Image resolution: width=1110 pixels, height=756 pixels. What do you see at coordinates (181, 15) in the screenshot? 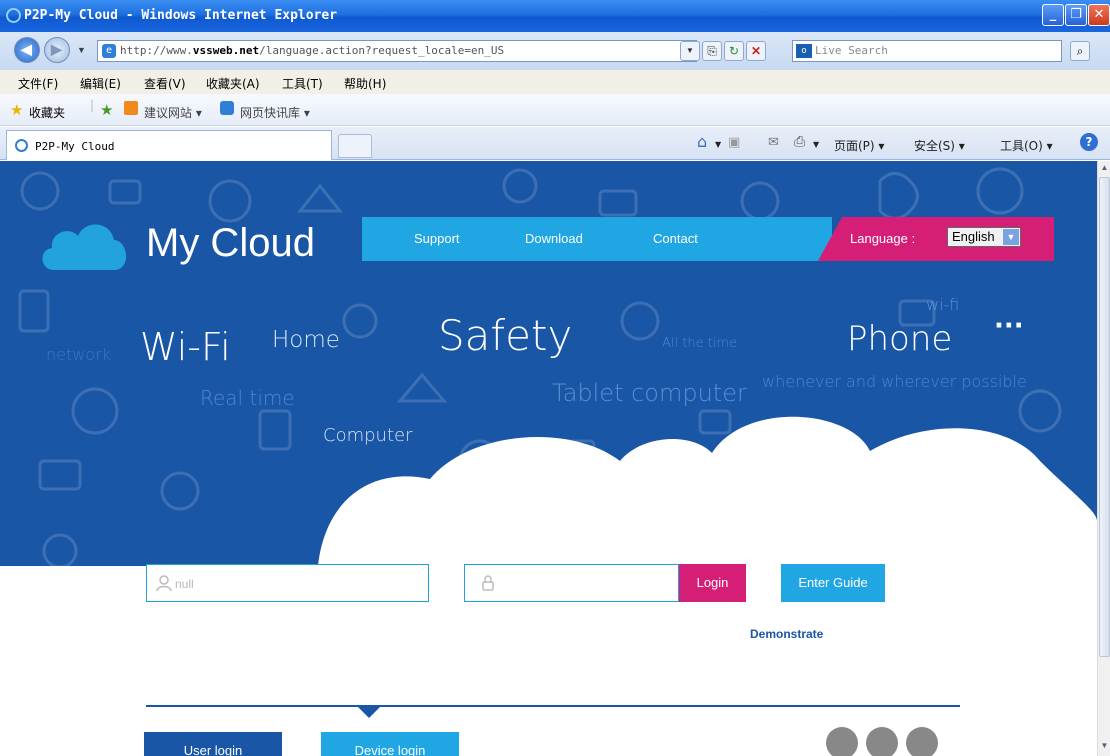
I see `window-title: P2P-My Cloud - Windows Internet Explorer` at bounding box center [181, 15].